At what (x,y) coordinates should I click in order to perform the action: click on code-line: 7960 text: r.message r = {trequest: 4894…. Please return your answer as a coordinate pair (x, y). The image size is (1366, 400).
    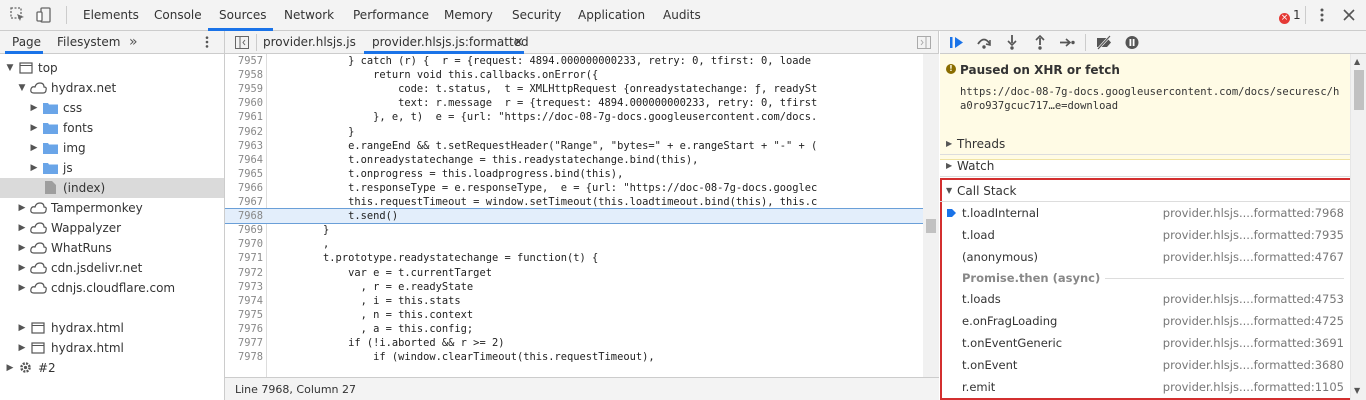
    Looking at the image, I should click on (574, 103).